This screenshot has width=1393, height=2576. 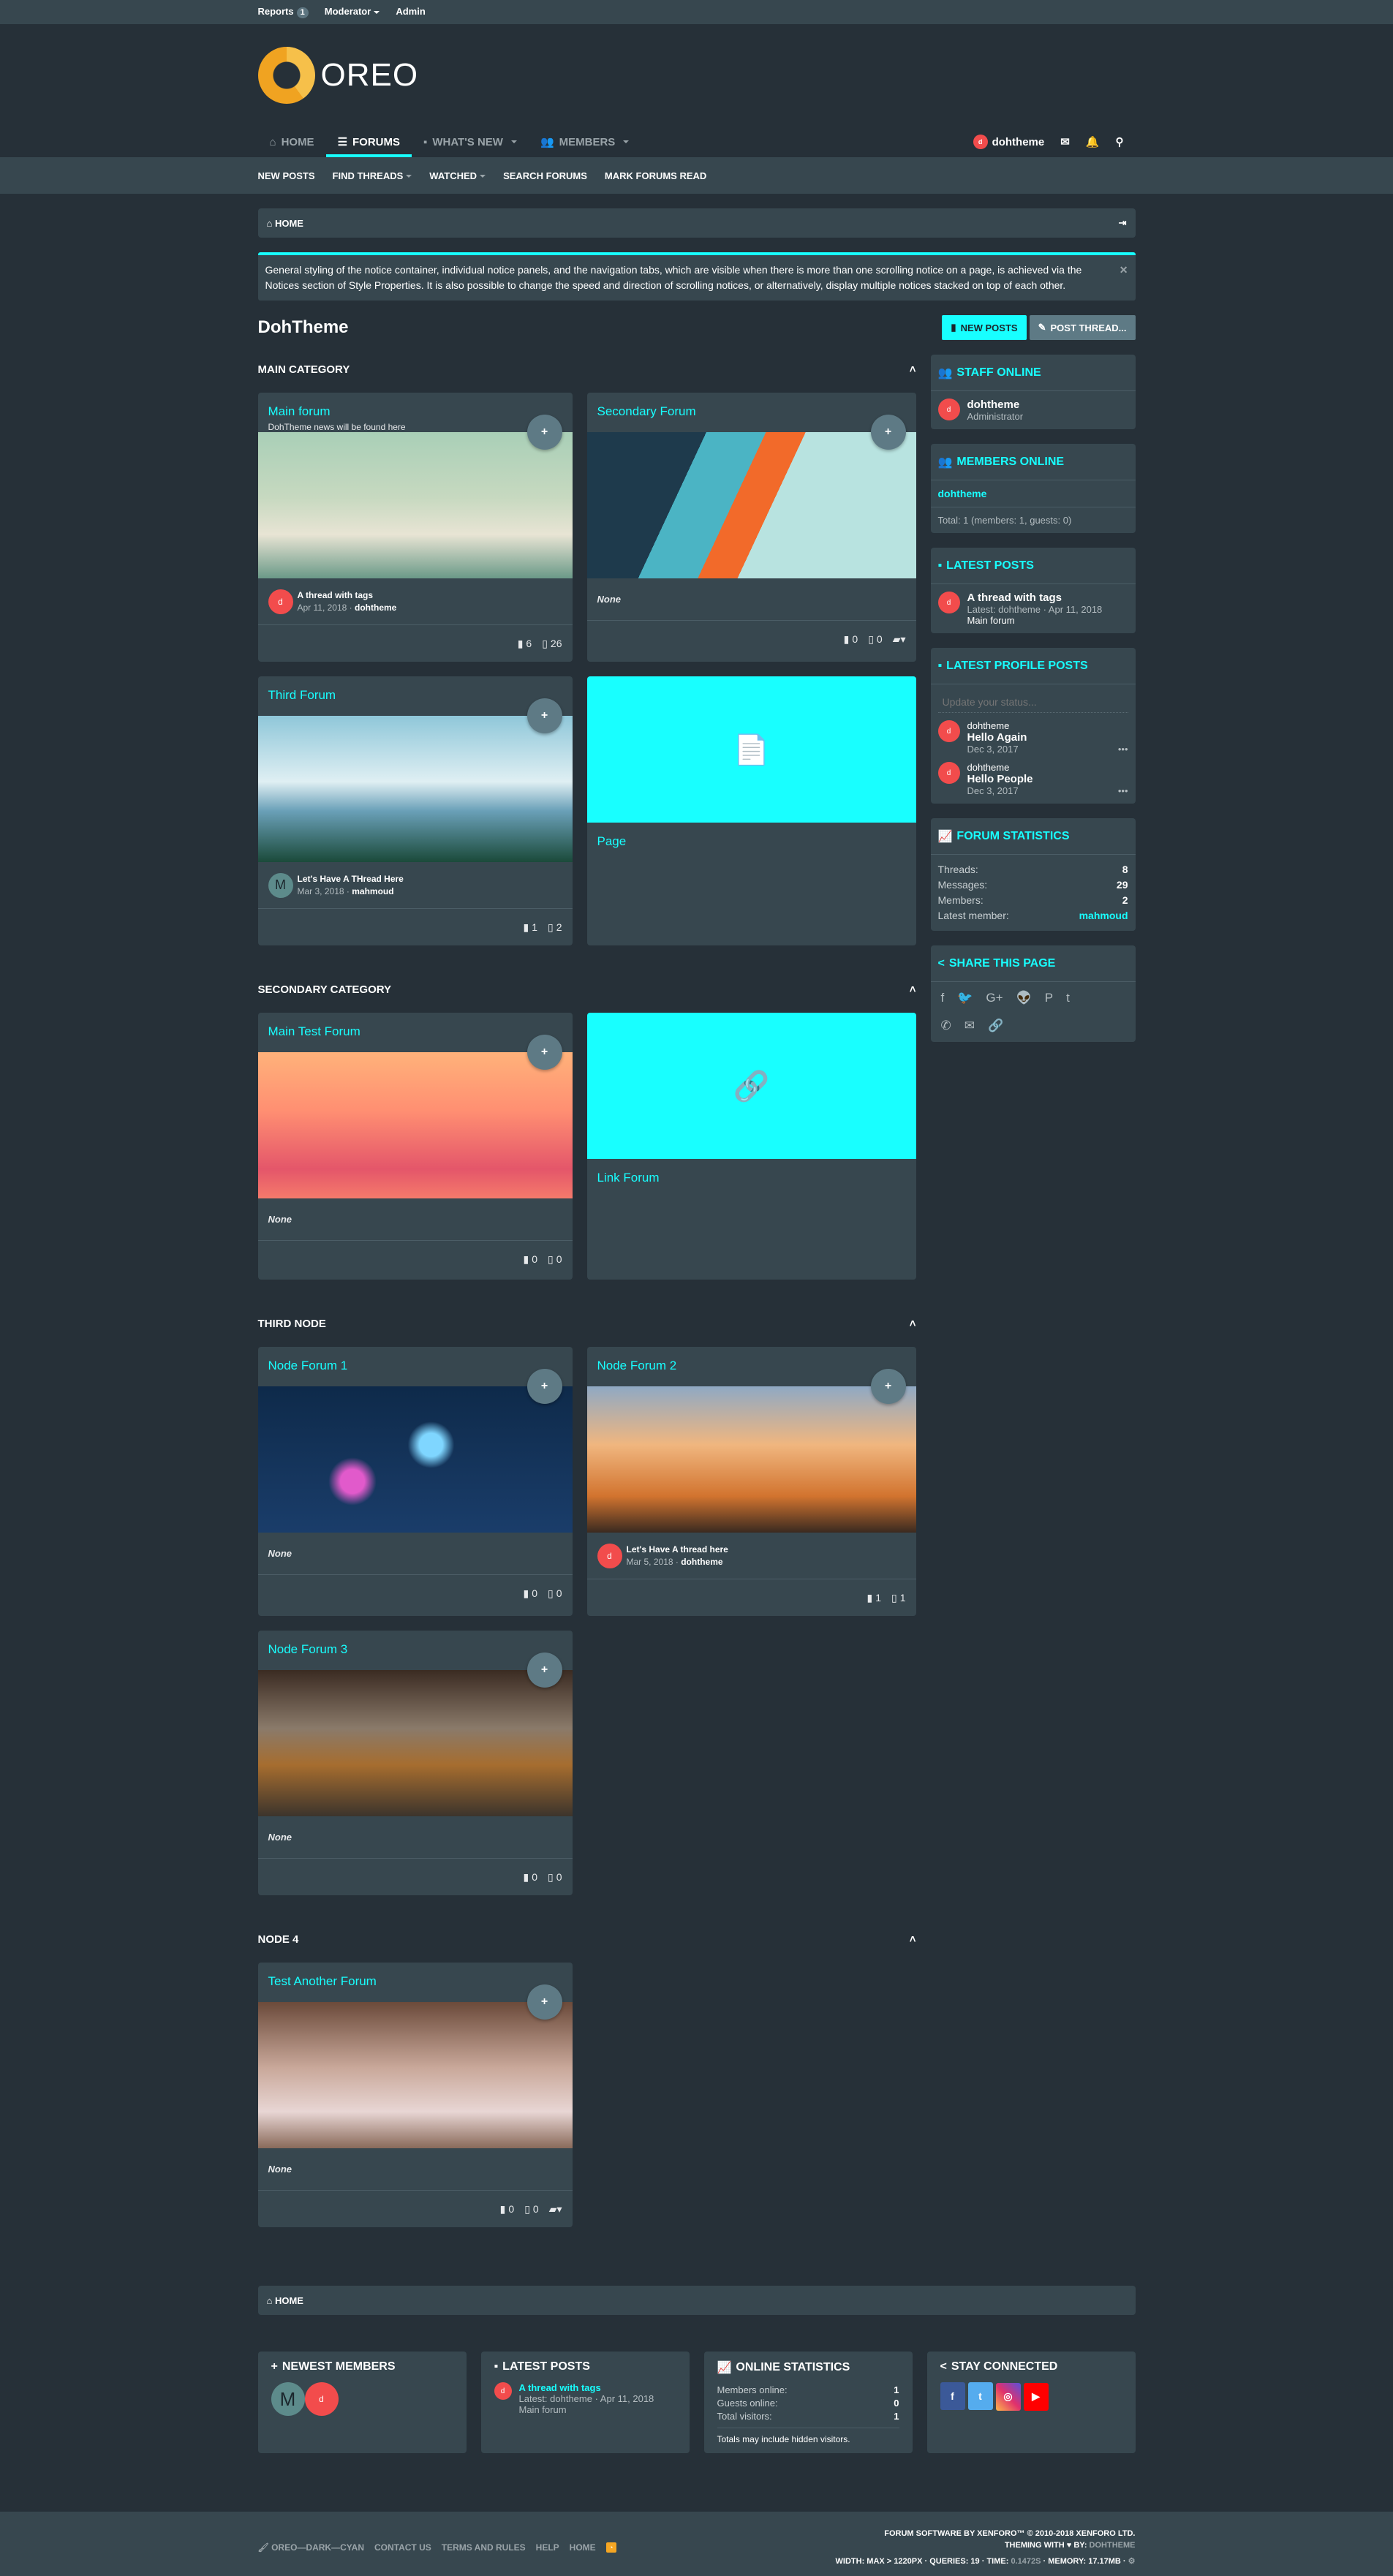 What do you see at coordinates (280, 885) in the screenshot?
I see `avatar: M` at bounding box center [280, 885].